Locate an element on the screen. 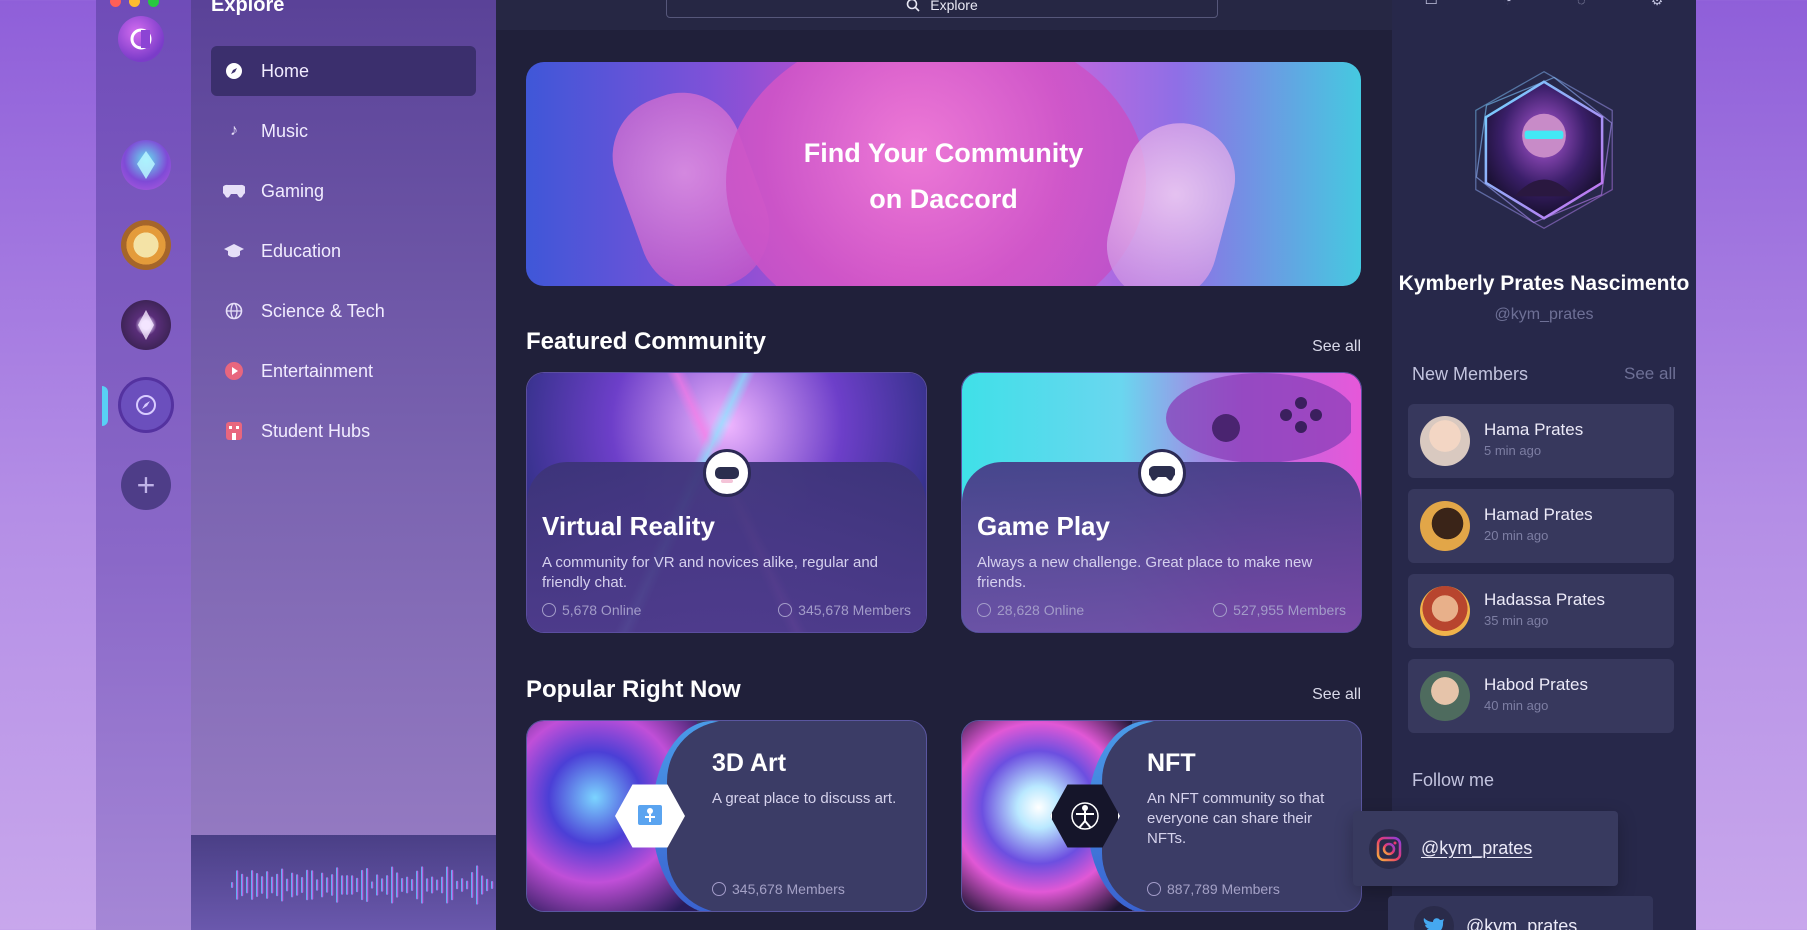 This screenshot has width=1807, height=930. controller-icon is located at coordinates (1161, 473).